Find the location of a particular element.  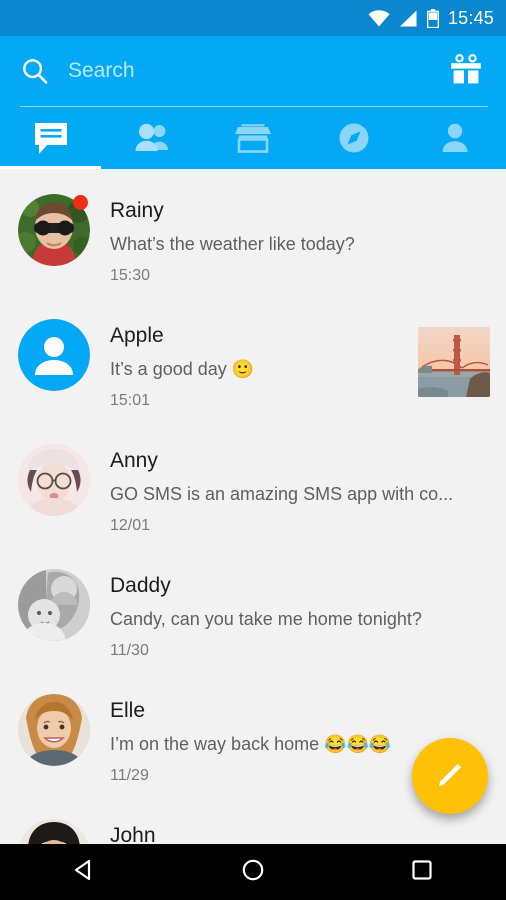

golden-gate-bridge-image is located at coordinates (454, 362).